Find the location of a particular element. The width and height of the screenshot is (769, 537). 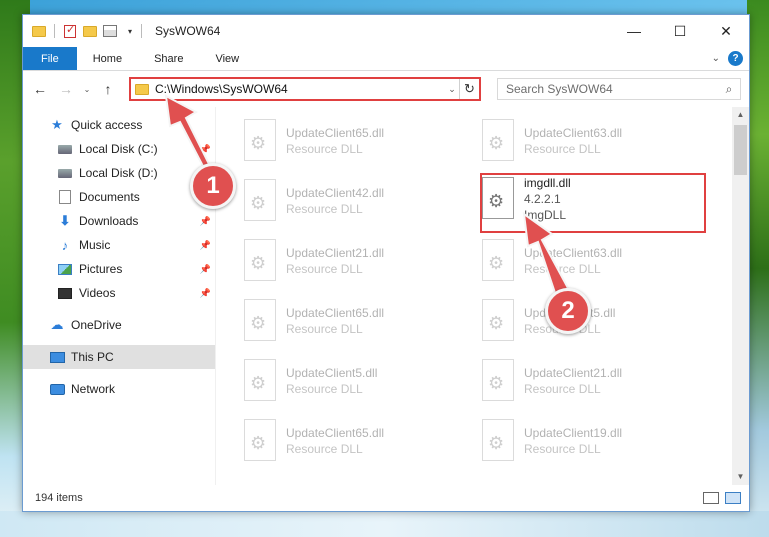

sidebar-item-quick-access: ★ Quick access is located at coordinates (119, 125).